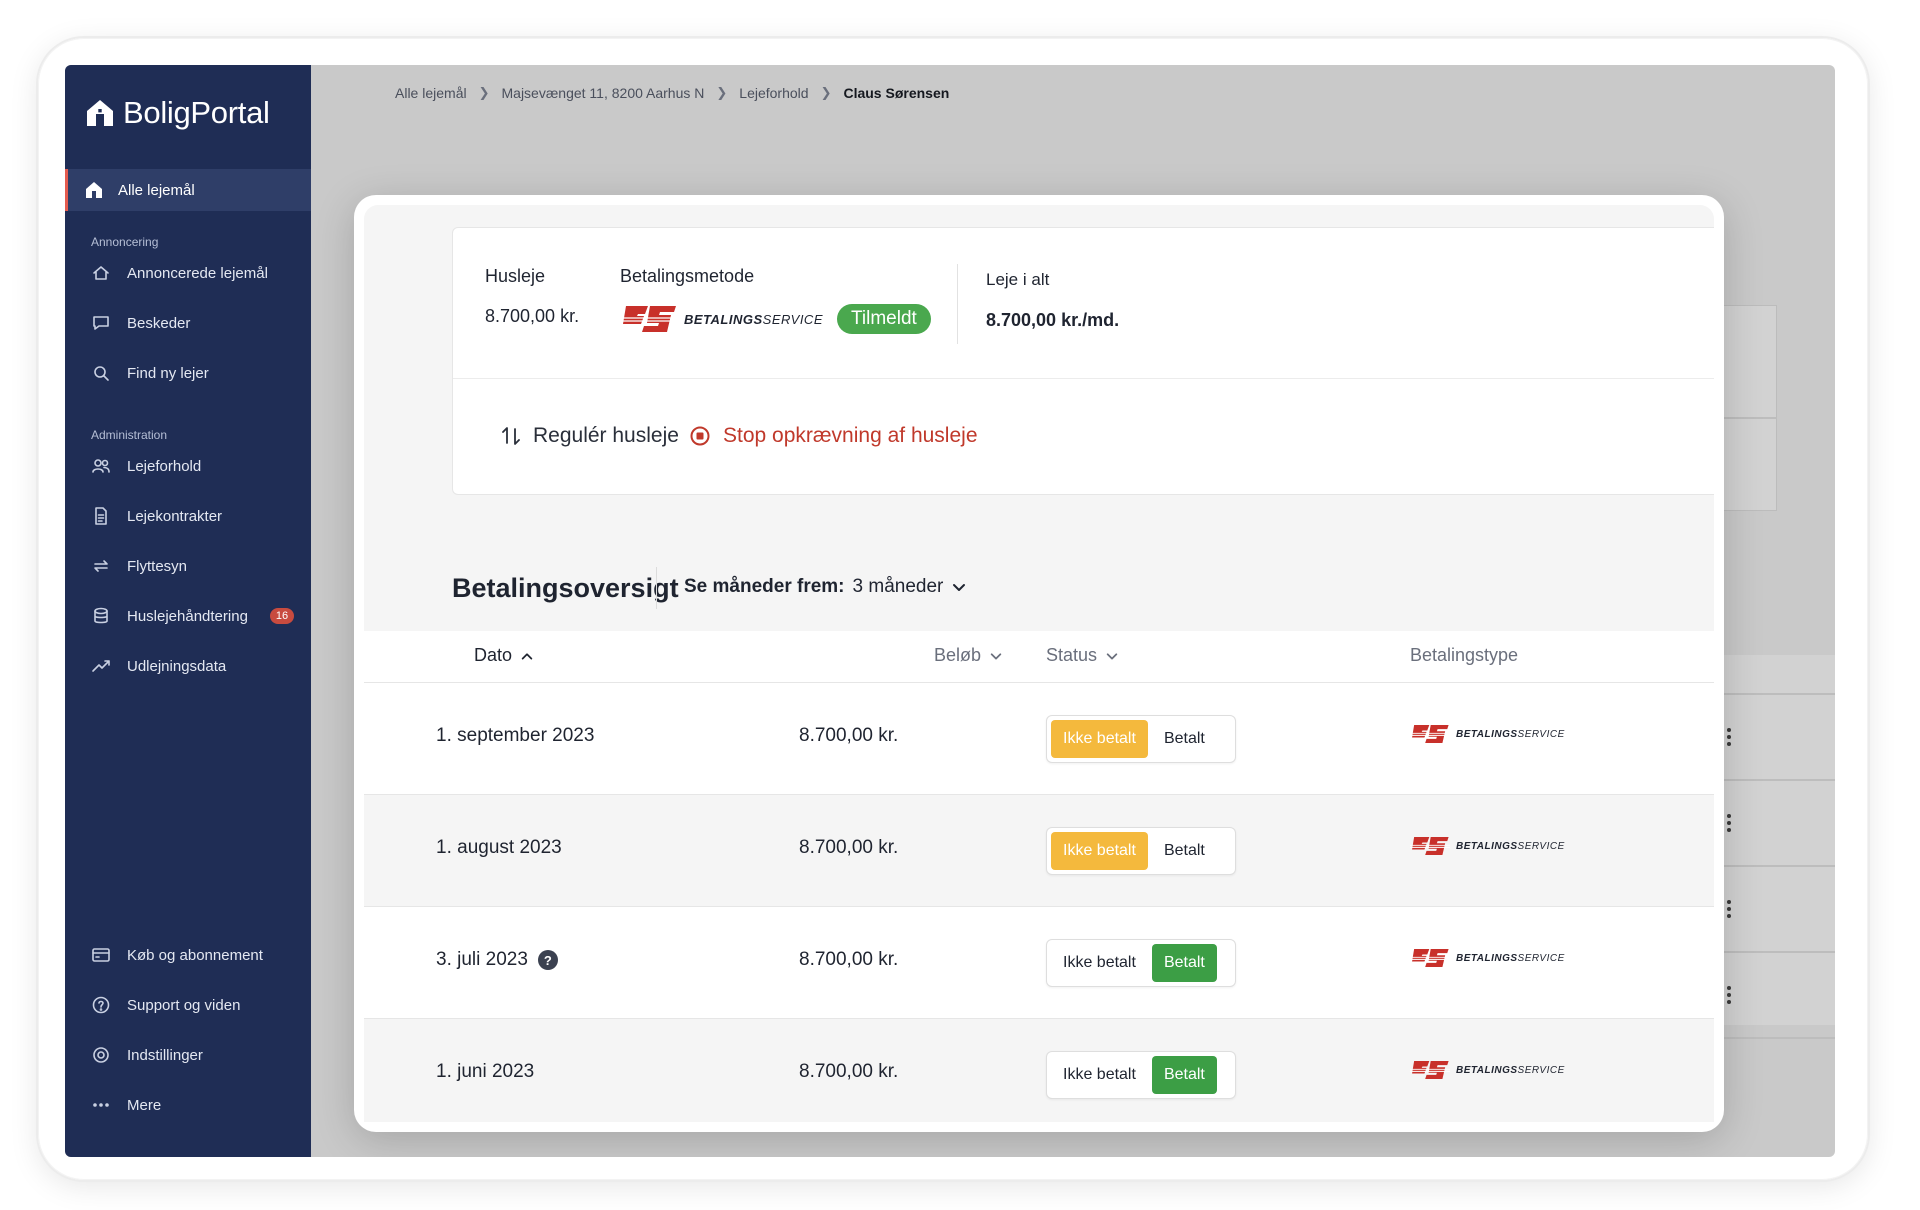 Image resolution: width=1920 pixels, height=1210 pixels. What do you see at coordinates (1083, 378) in the screenshot?
I see `card-divider` at bounding box center [1083, 378].